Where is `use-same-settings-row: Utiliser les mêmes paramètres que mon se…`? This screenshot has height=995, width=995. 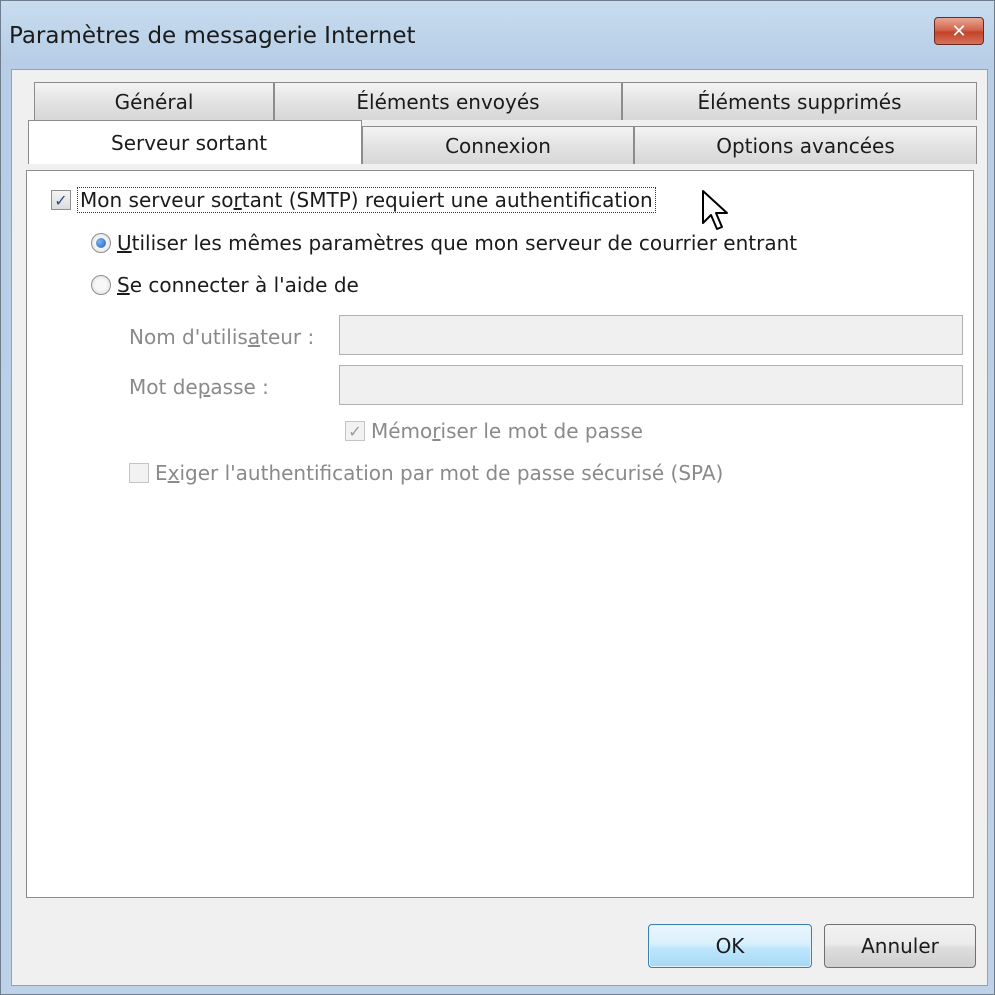
use-same-settings-row: Utiliser les mêmes paramètres que mon se… is located at coordinates (444, 243).